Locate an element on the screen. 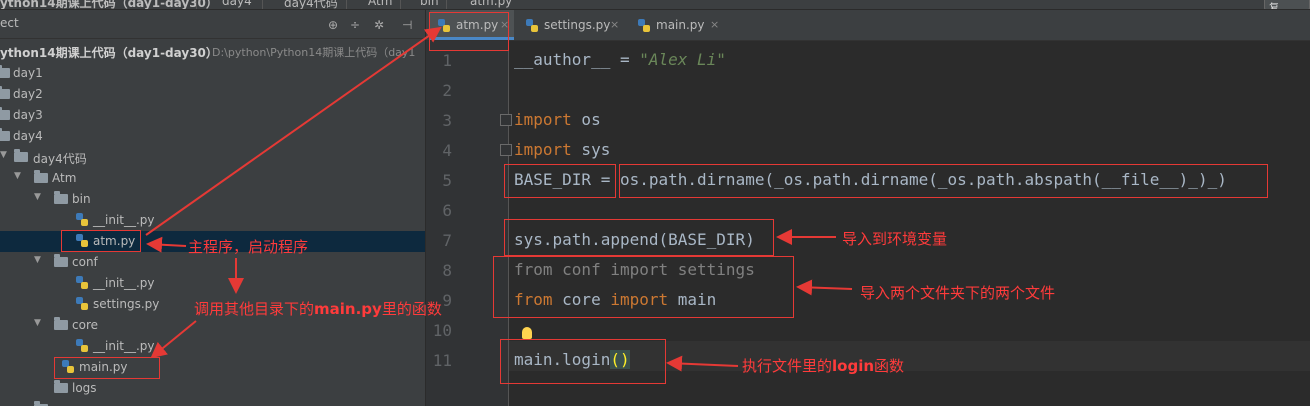 The height and width of the screenshot is (406, 1310). settings-icon: ⊕ is located at coordinates (333, 25).